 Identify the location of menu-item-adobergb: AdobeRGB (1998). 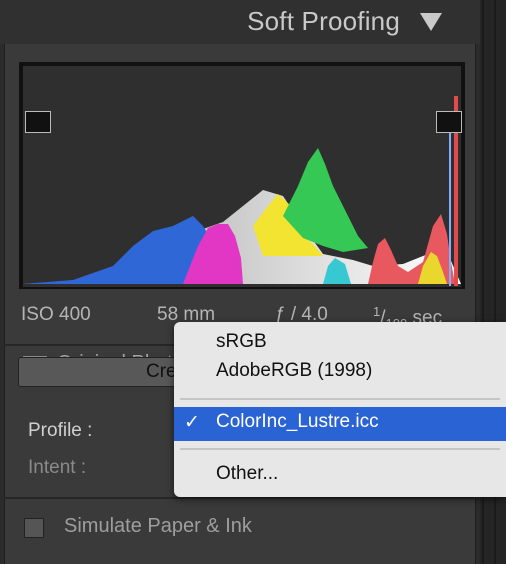
(294, 371).